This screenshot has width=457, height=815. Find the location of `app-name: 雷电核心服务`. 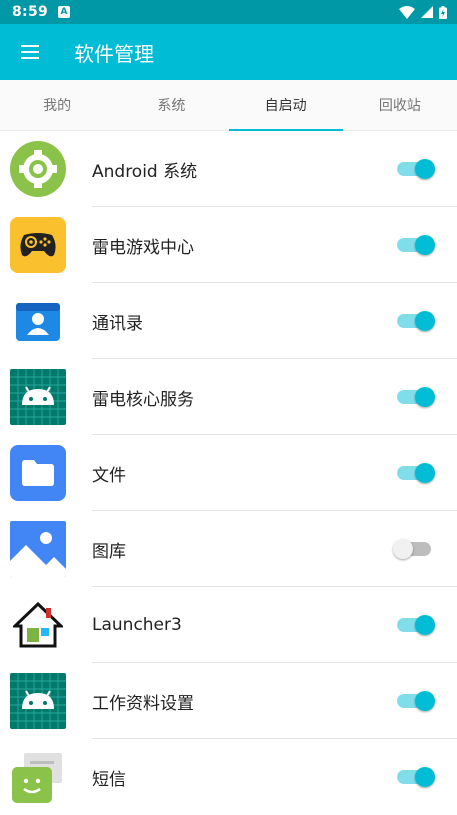

app-name: 雷电核心服务 is located at coordinates (143, 399).